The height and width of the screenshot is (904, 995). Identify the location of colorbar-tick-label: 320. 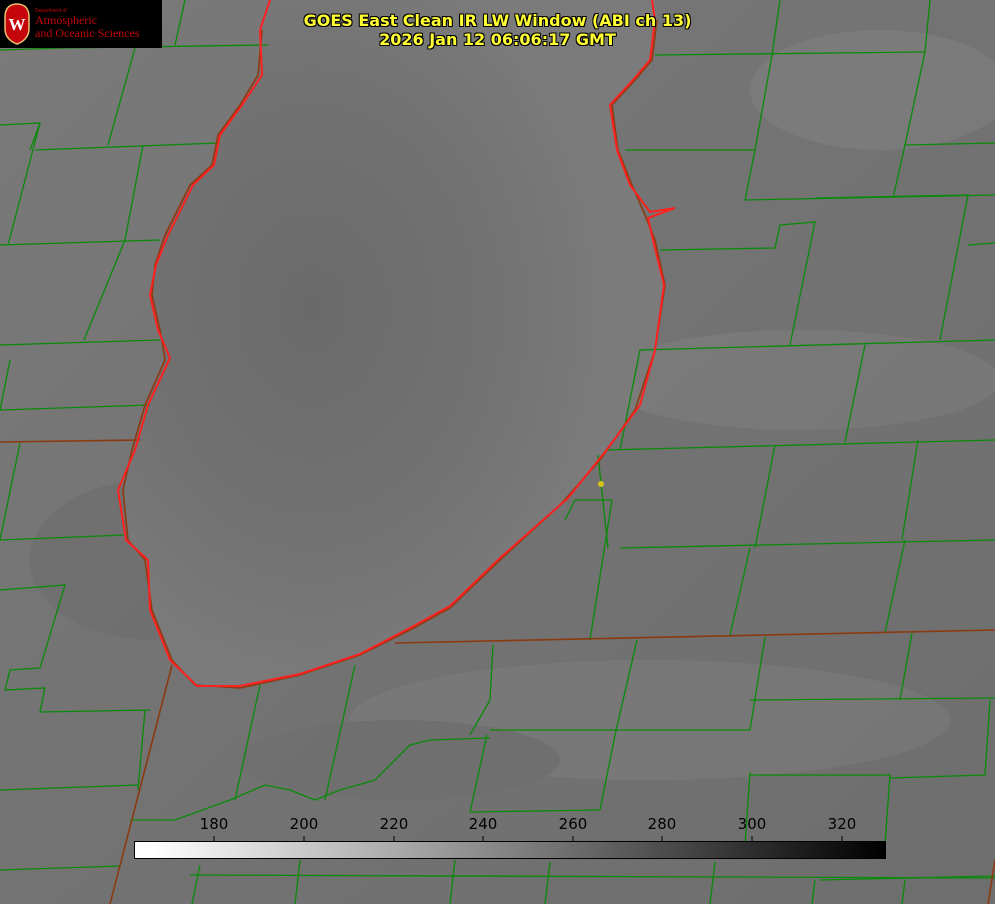
(842, 824).